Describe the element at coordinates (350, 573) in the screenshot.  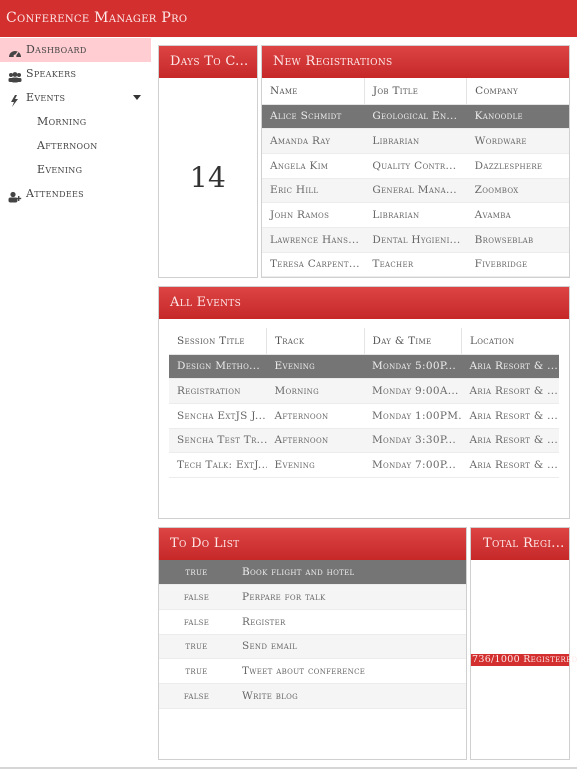
I see `task-cell: Book flight and hotel` at that location.